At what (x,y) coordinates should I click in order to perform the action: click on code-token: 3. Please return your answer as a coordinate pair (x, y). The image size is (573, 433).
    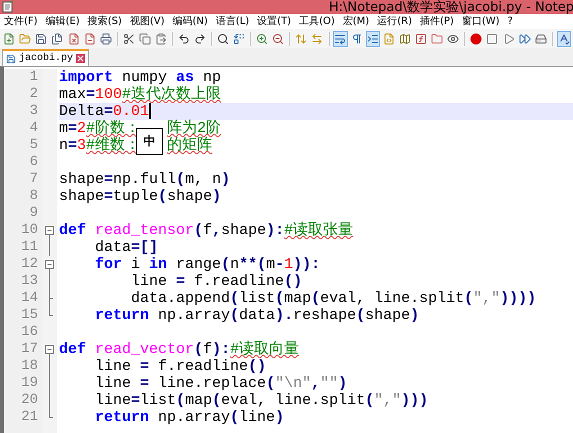
    Looking at the image, I should click on (81, 145).